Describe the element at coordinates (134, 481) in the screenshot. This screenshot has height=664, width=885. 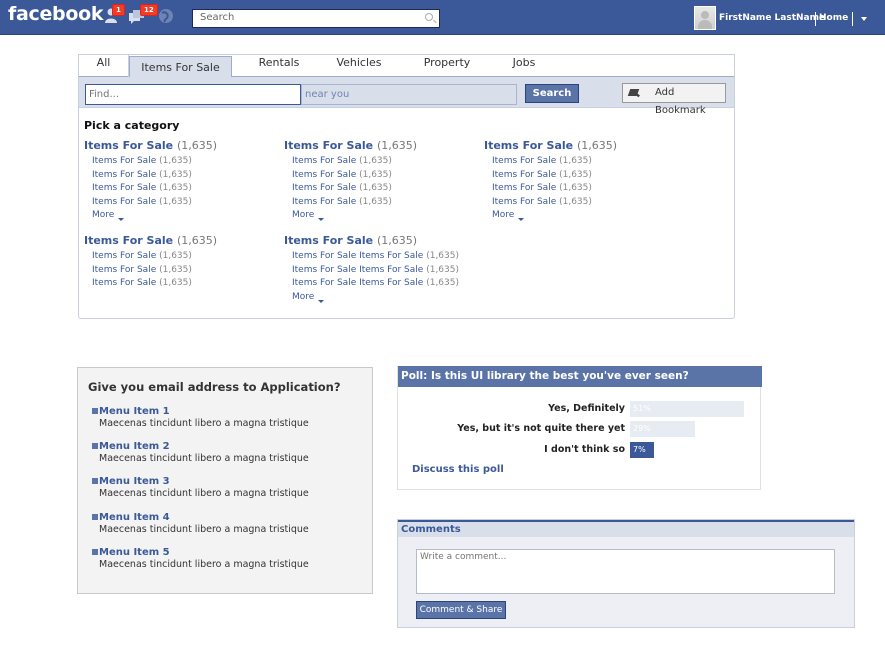
I see `menu-item-label: Menu Item 3` at that location.